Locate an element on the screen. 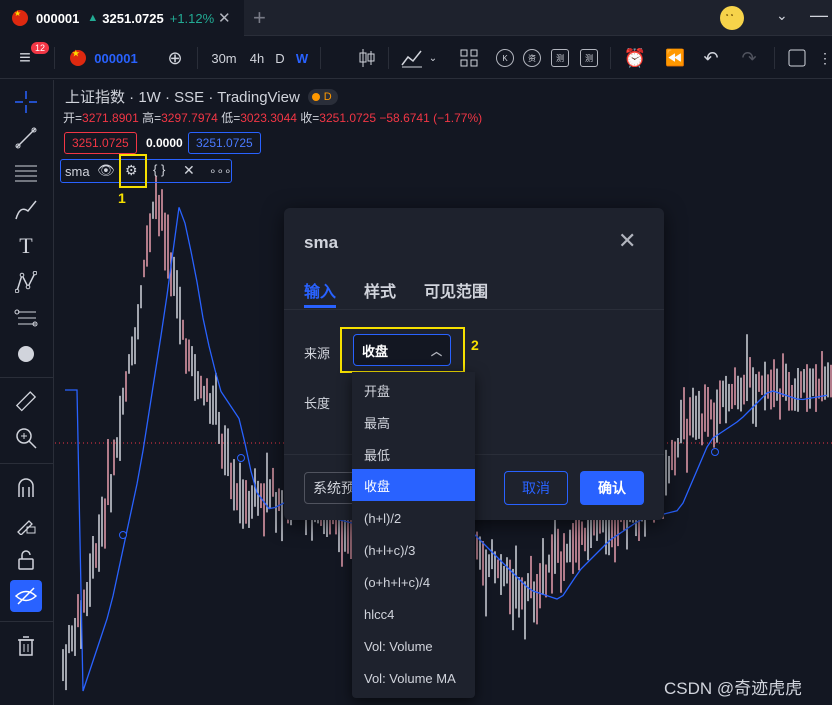 This screenshot has width=832, height=705. compare-symbol-button: ⊕ is located at coordinates (175, 58).